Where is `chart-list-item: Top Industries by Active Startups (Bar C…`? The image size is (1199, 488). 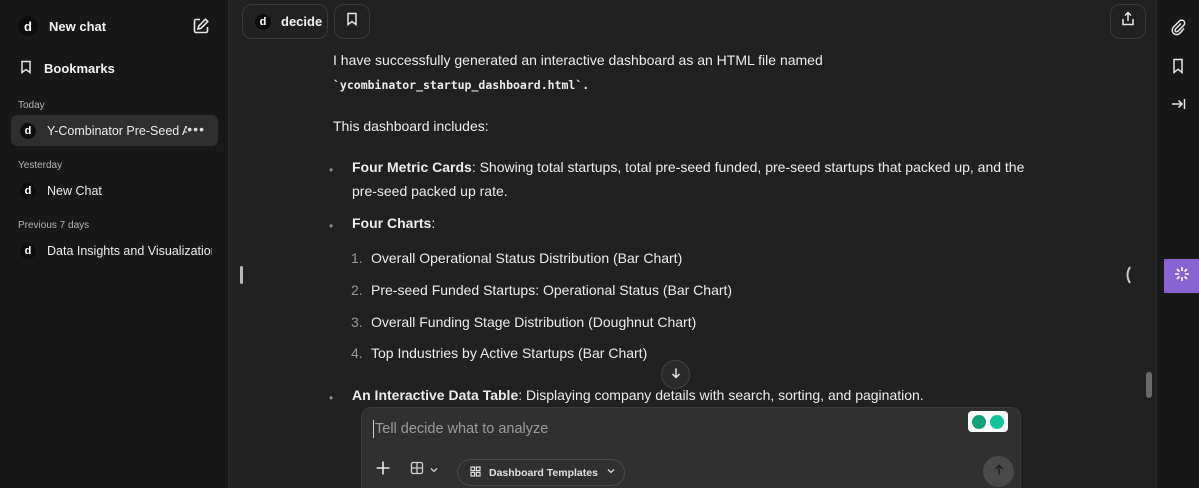 chart-list-item: Top Industries by Active Startups (Bar C… is located at coordinates (509, 353).